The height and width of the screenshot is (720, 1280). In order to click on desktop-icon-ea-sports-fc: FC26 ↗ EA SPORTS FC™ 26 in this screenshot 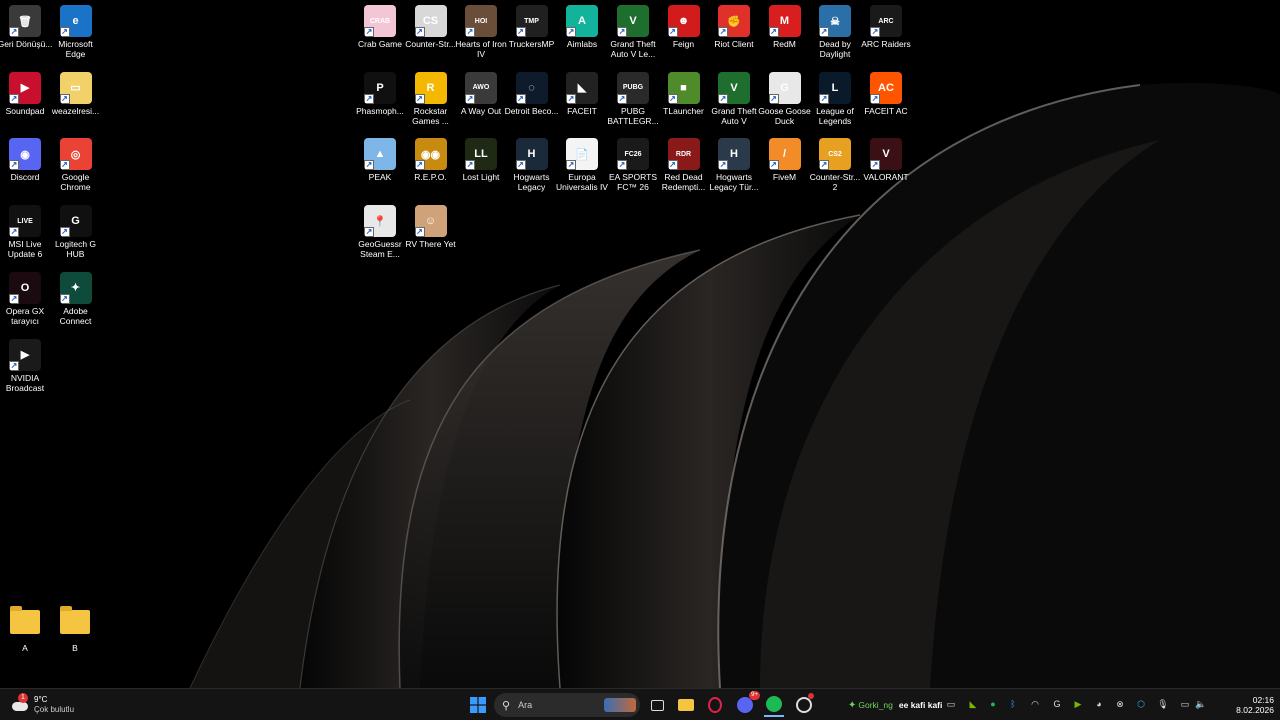, I will do `click(633, 171)`.